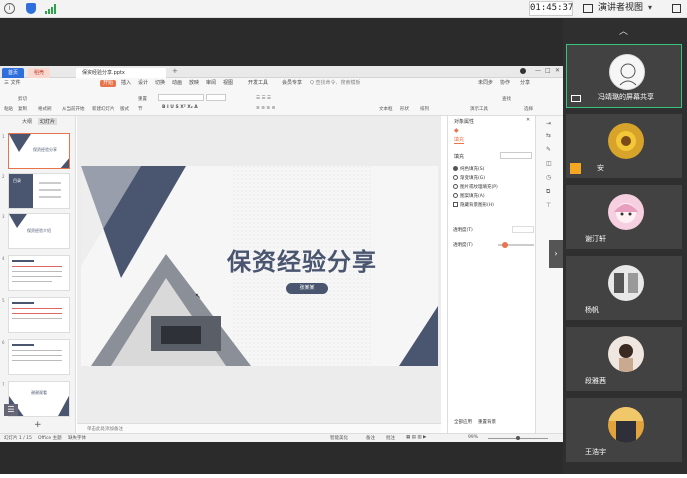  What do you see at coordinates (516, 155) in the screenshot?
I see `fill-select` at bounding box center [516, 155].